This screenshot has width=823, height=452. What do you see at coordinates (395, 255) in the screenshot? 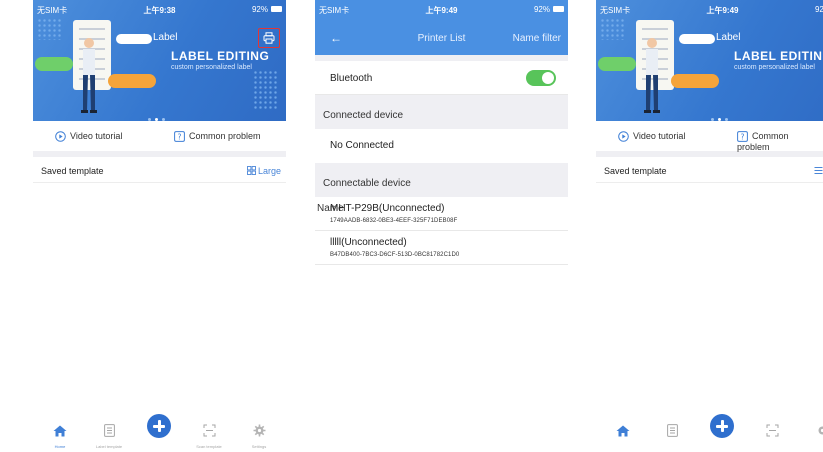
I see `device-uuid: B47DB400-7BC3-D6CF-513D-0BC81782C1D0` at bounding box center [395, 255].